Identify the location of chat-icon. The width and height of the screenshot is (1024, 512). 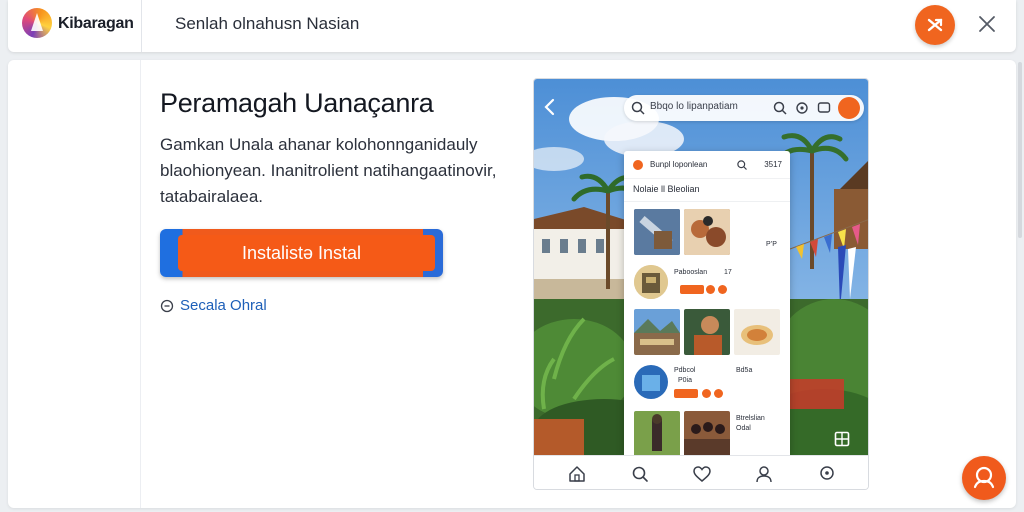
(984, 477).